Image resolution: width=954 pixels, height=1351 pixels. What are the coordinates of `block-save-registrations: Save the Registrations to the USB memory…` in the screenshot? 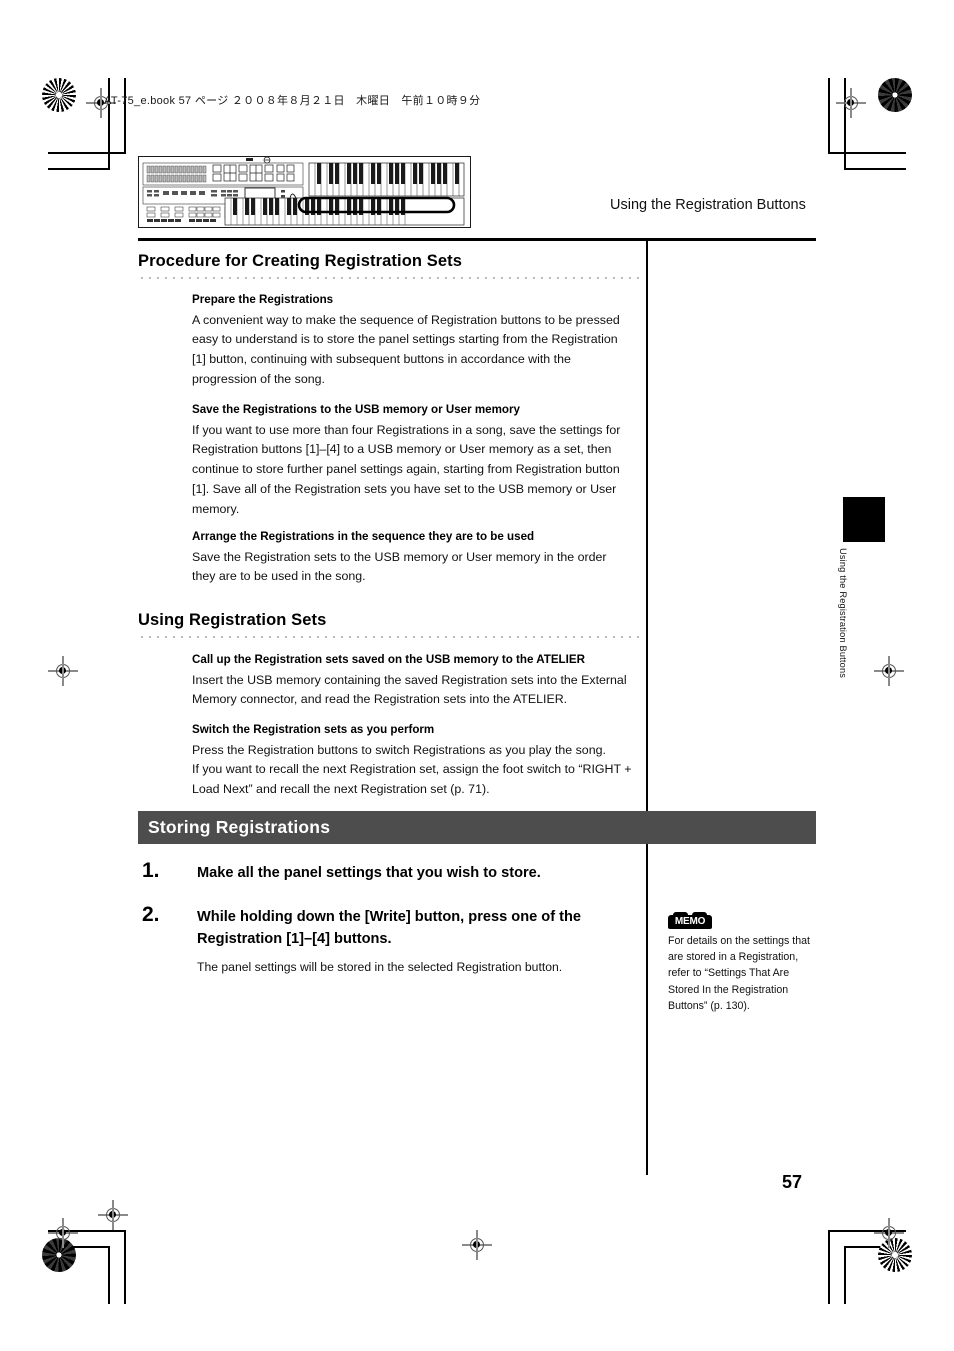 It's located at (412, 461).